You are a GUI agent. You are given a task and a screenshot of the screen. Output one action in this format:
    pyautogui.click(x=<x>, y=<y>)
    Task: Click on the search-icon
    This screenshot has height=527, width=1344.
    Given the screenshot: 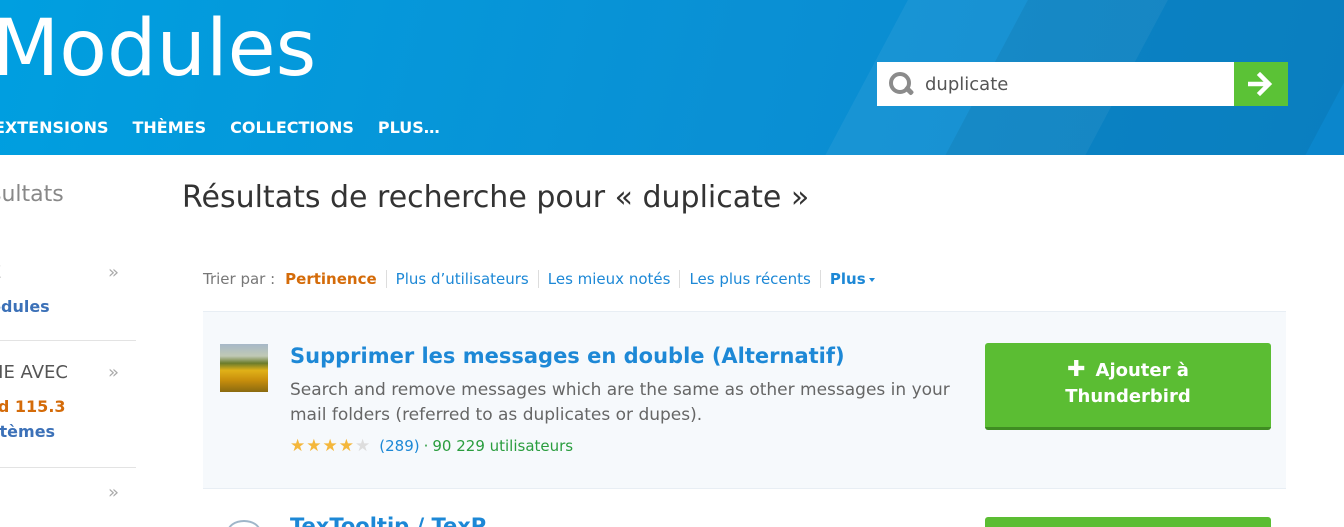 What is the action you would take?
    pyautogui.click(x=901, y=84)
    